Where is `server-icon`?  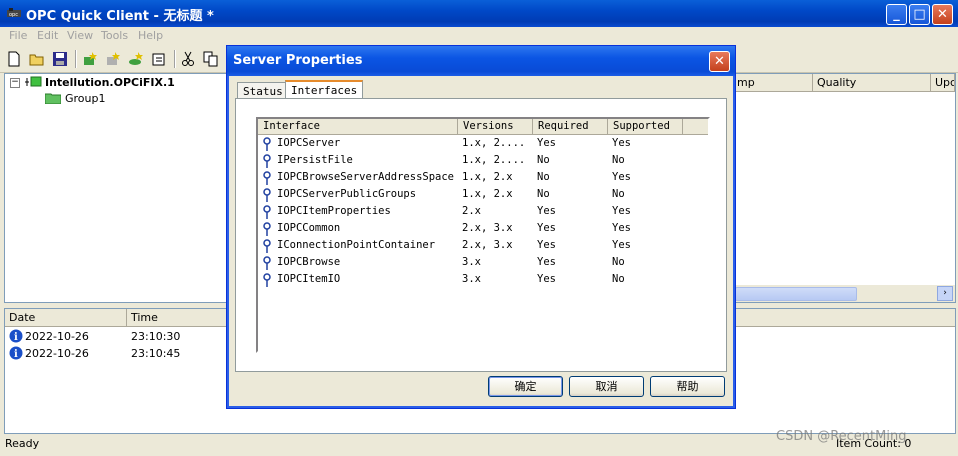 server-icon is located at coordinates (33, 81).